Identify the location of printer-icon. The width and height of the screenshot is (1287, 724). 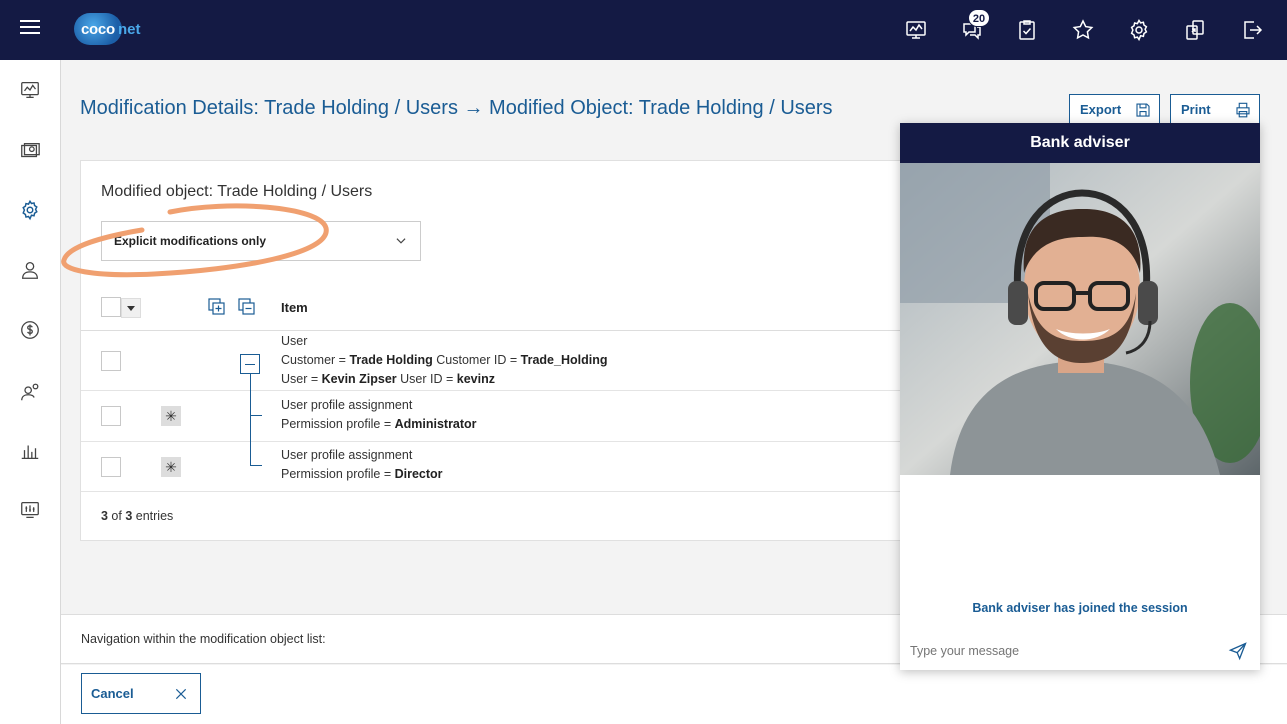
(1243, 110).